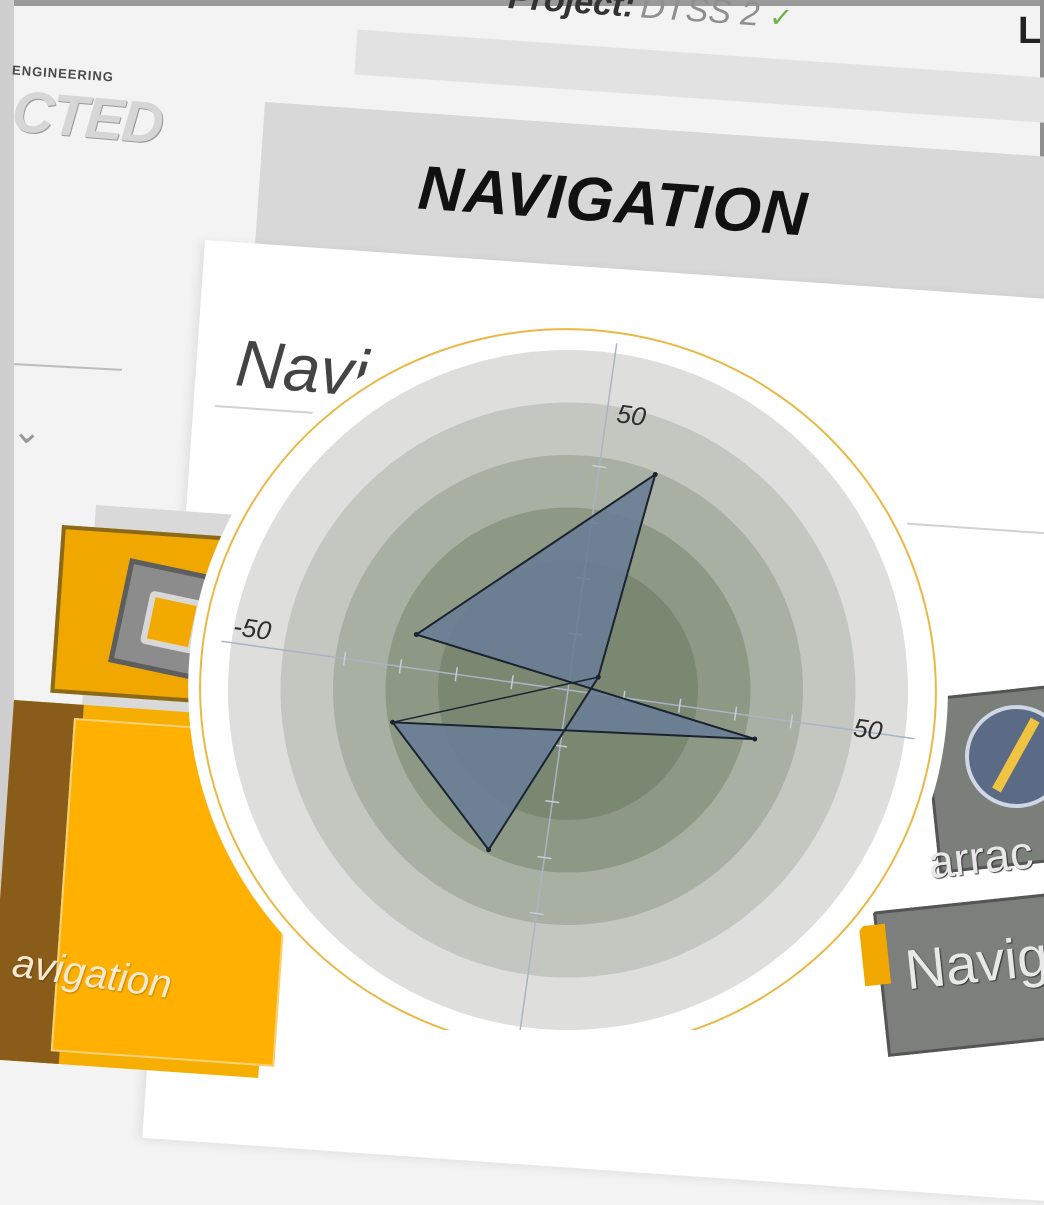 This screenshot has width=1044, height=1205. Describe the element at coordinates (253, 628) in the screenshot. I see `tick-label-left: -50` at that location.